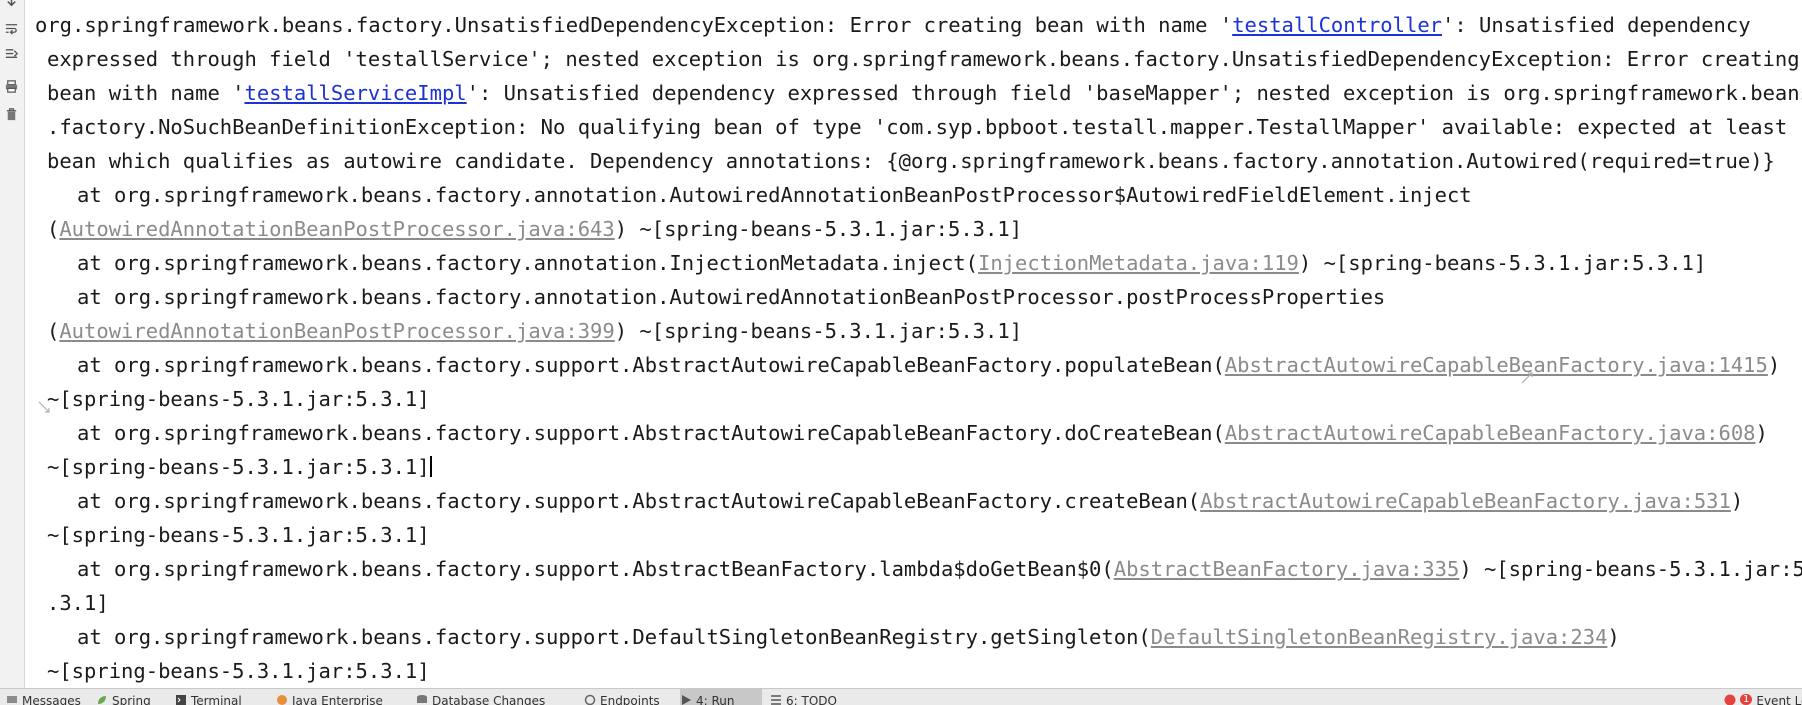 Image resolution: width=1802 pixels, height=705 pixels. Describe the element at coordinates (11, 114) in the screenshot. I see `trash-icon` at that location.